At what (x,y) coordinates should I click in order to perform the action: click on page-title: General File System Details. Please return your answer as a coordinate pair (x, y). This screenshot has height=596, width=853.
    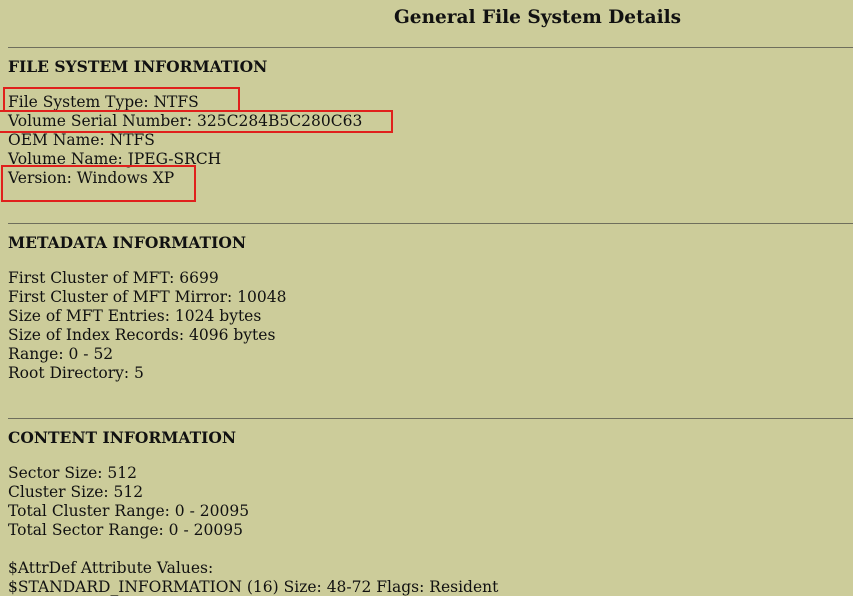
    Looking at the image, I should click on (538, 17).